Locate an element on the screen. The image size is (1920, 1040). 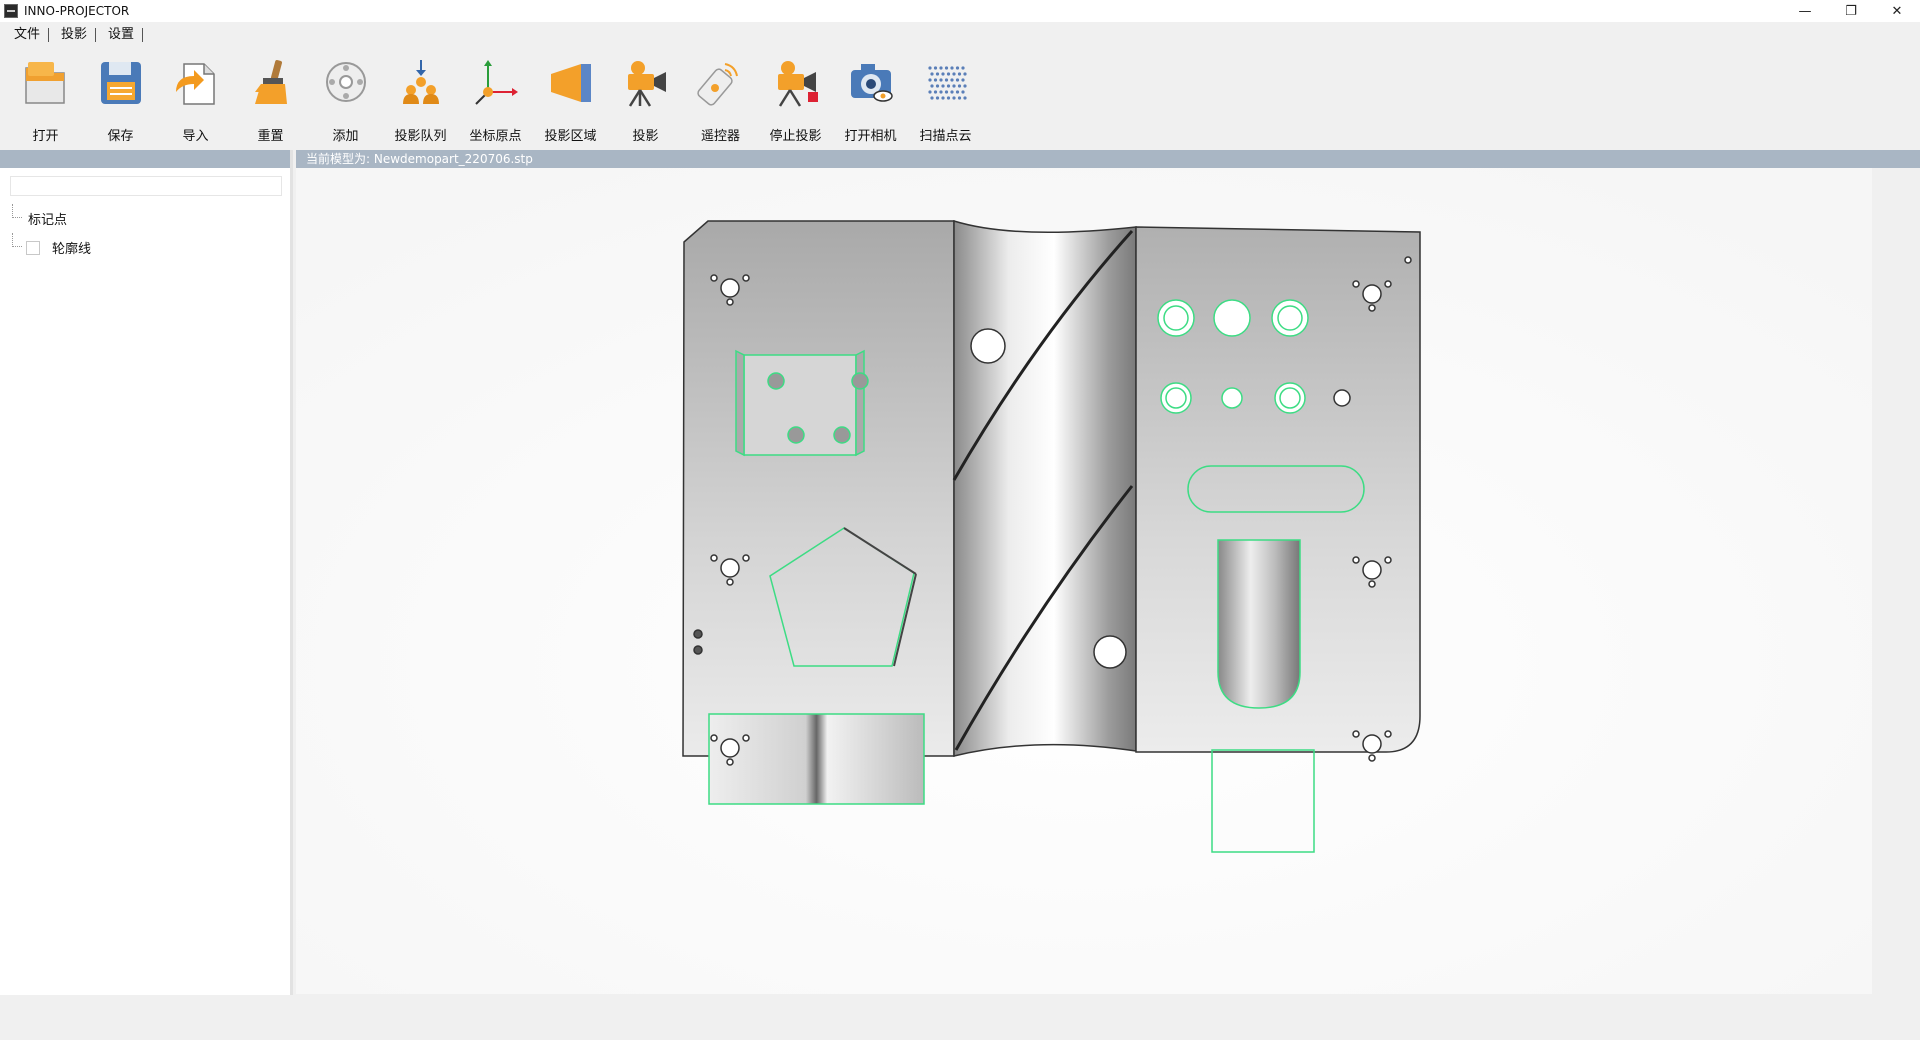
window-controls: — ❐ ✕ is located at coordinates (1851, 11).